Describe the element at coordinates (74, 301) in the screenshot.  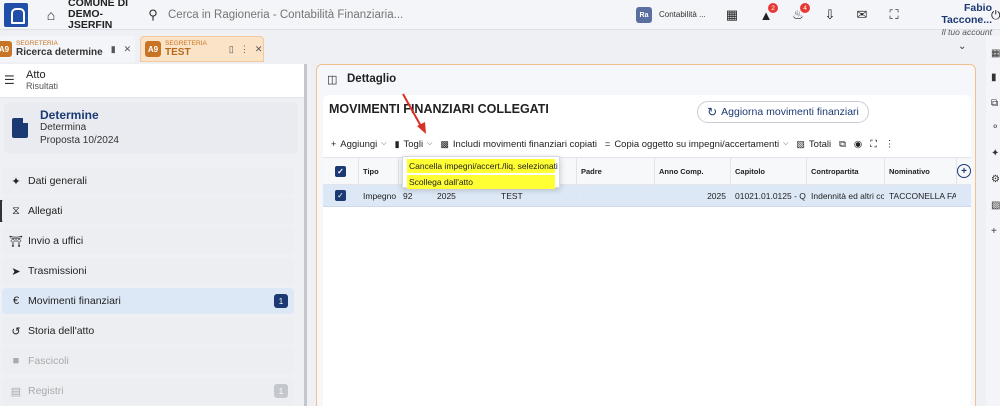
I see `nav-item-label: Movimenti finanziari` at that location.